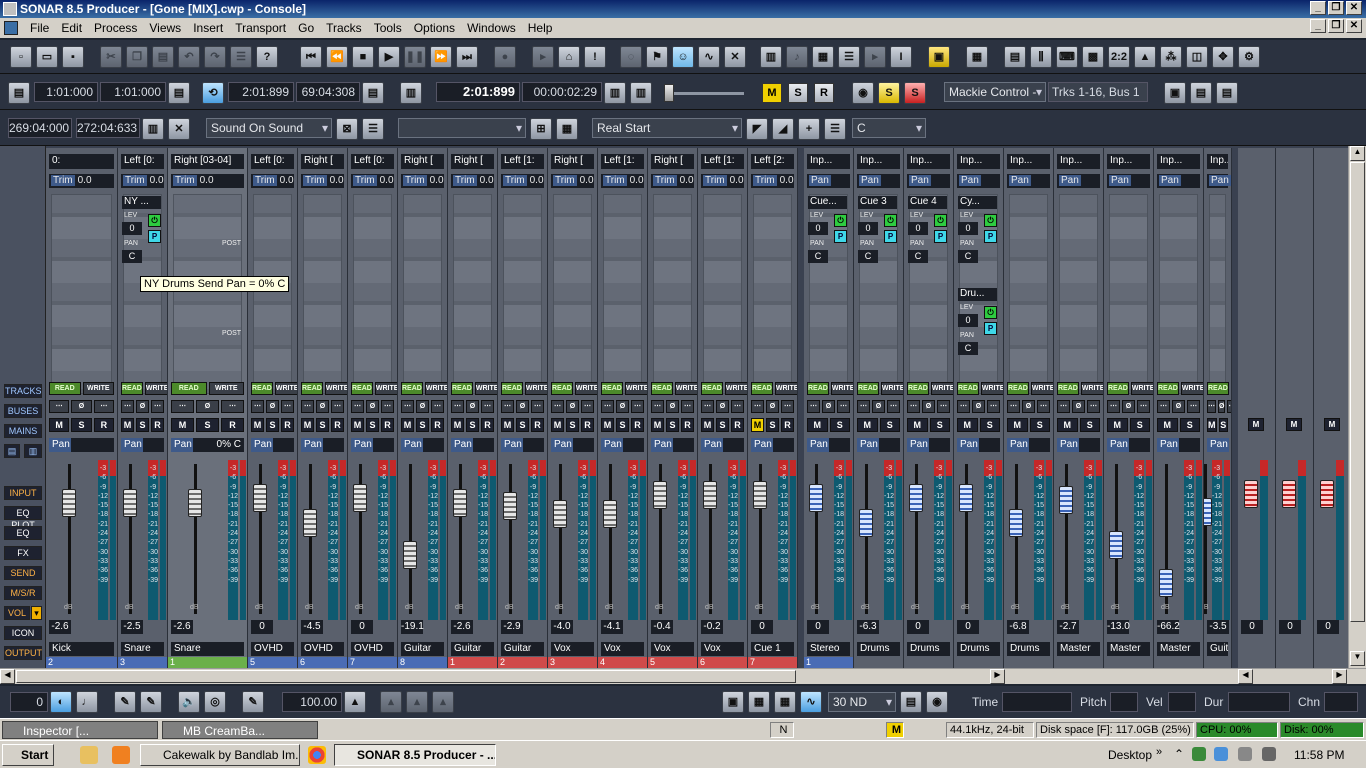 This screenshot has height=768, width=1366. Describe the element at coordinates (434, 28) in the screenshot. I see `menu-options: Options` at that location.